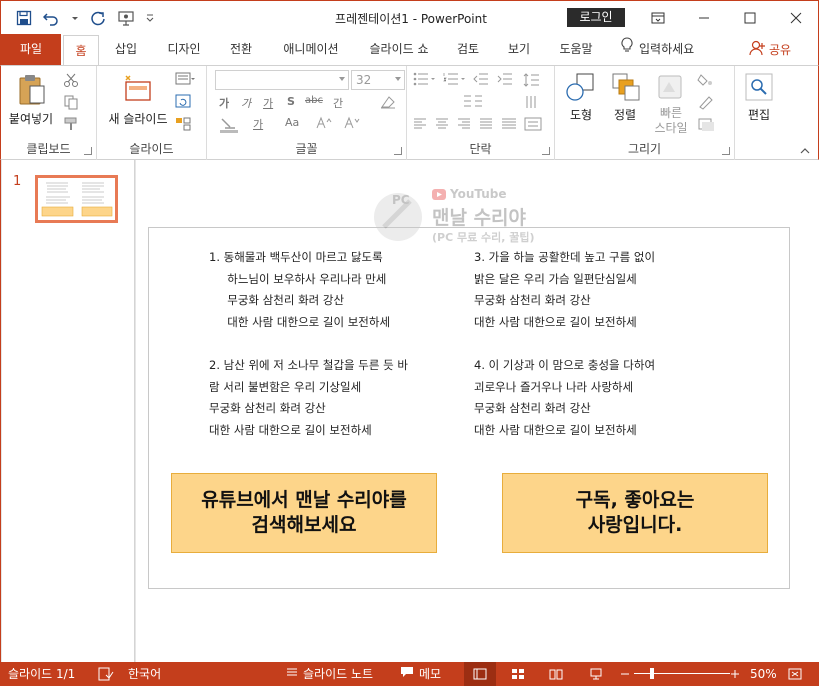 The height and width of the screenshot is (686, 819). Describe the element at coordinates (258, 124) in the screenshot. I see `font-color-button: 가` at that location.